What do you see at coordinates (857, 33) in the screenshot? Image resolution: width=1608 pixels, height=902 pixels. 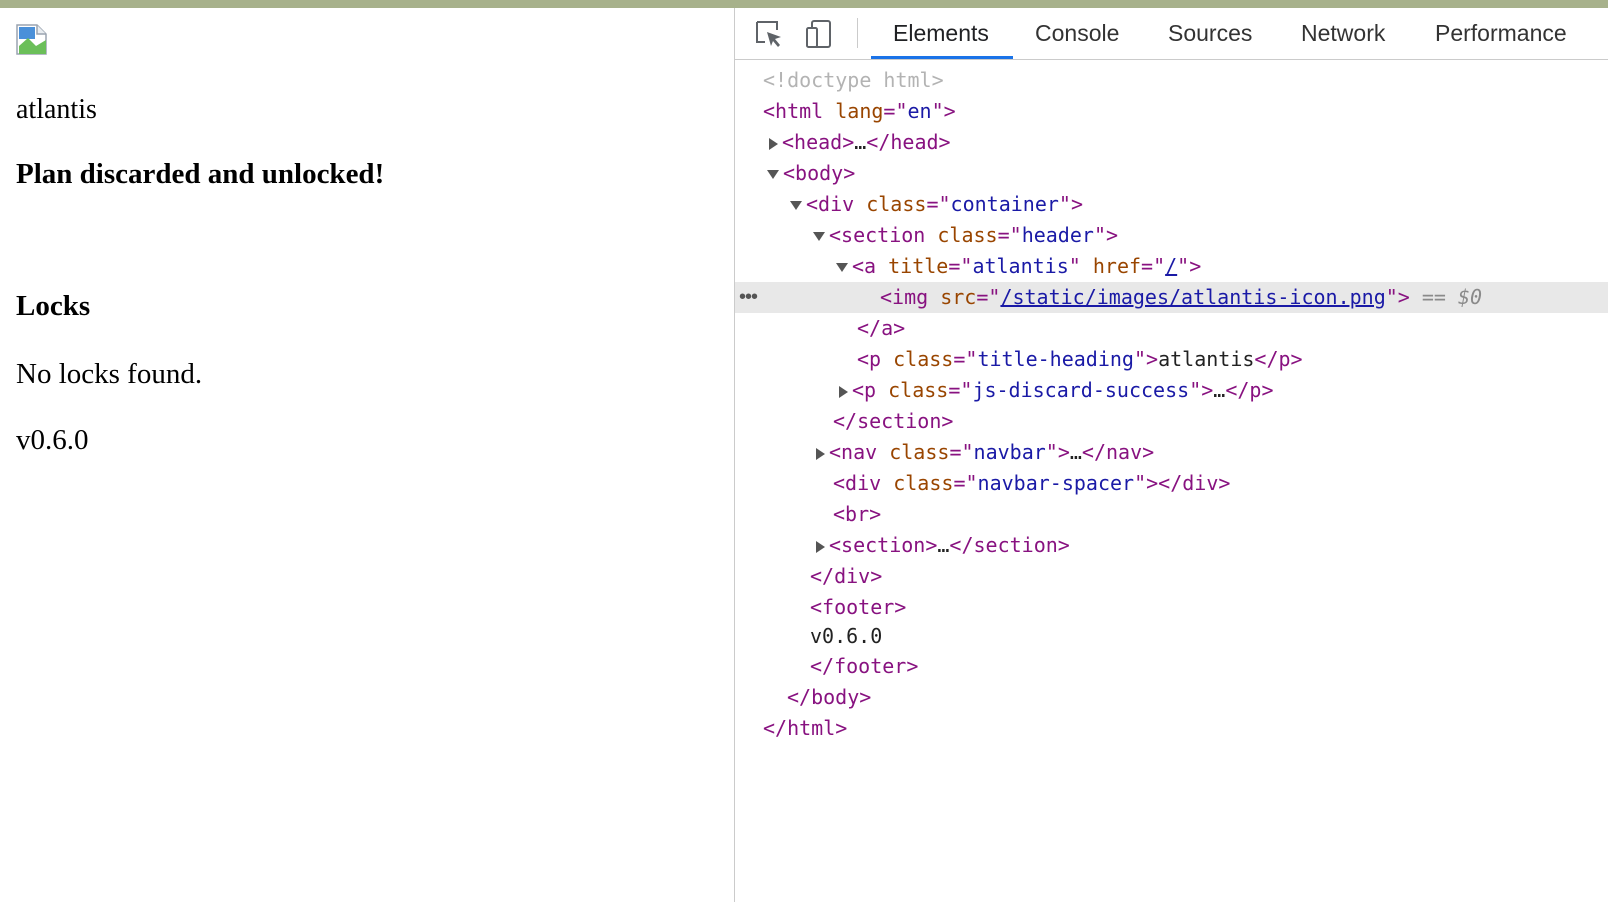 I see `toolbar-separator` at bounding box center [857, 33].